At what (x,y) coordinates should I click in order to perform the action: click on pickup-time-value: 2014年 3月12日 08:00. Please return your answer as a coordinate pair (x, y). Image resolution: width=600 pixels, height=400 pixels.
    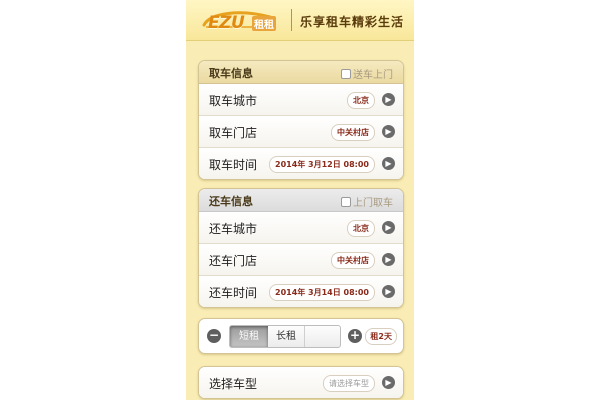
    Looking at the image, I should click on (322, 164).